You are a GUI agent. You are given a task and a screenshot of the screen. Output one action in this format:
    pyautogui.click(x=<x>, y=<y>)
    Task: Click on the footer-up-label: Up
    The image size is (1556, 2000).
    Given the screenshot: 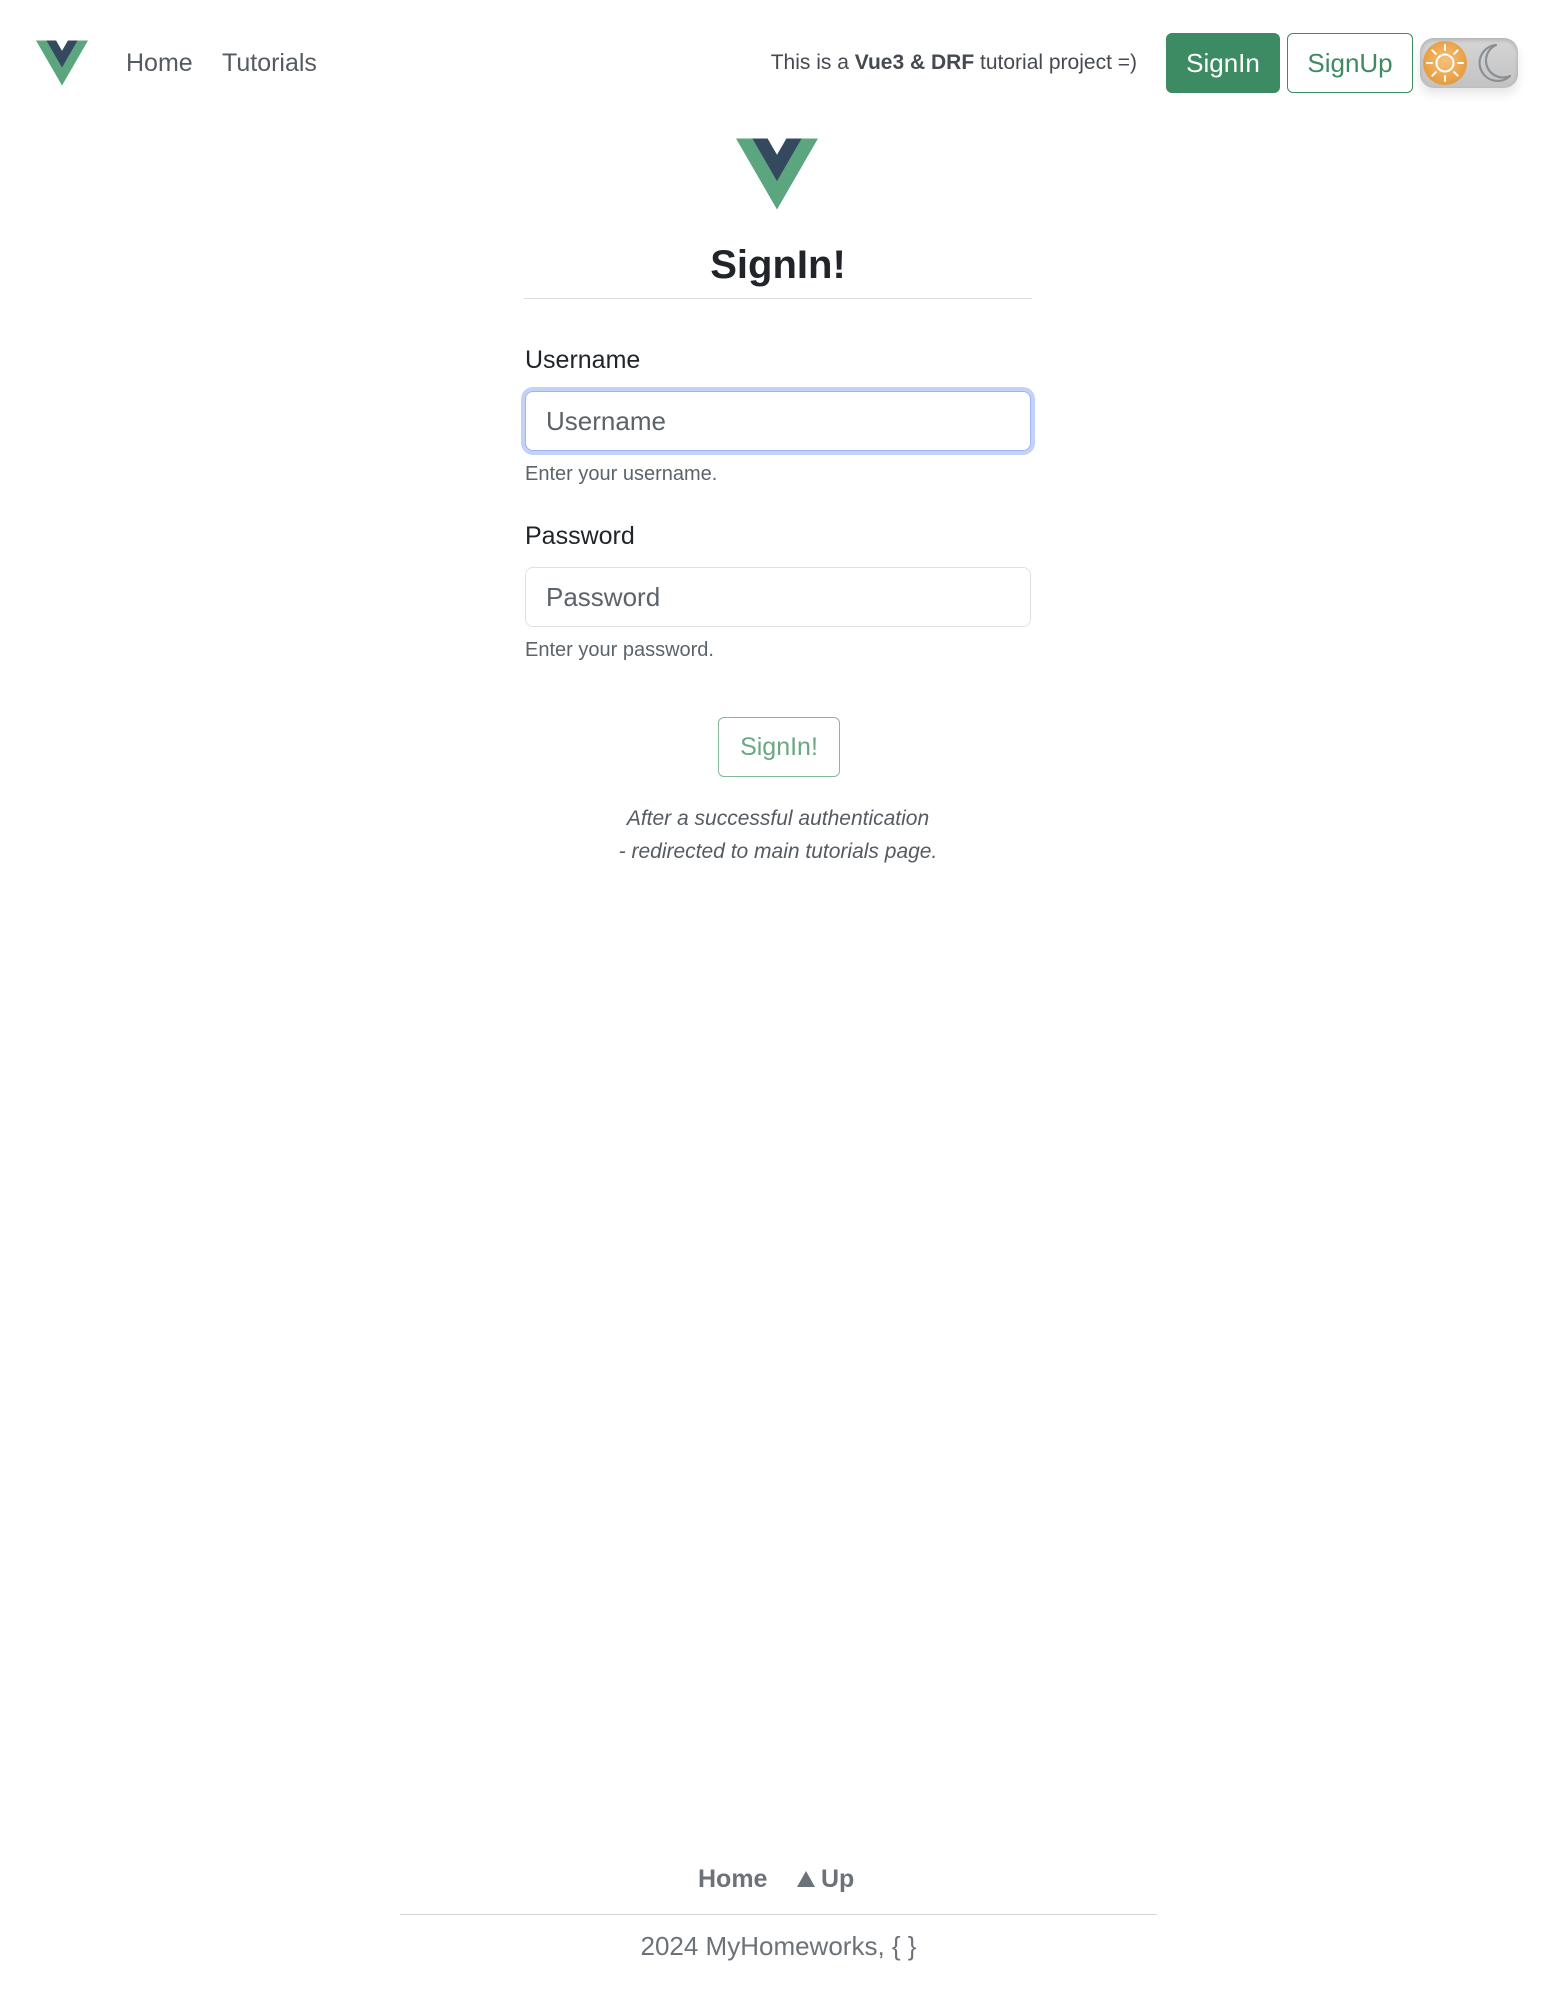 What is the action you would take?
    pyautogui.click(x=838, y=1879)
    